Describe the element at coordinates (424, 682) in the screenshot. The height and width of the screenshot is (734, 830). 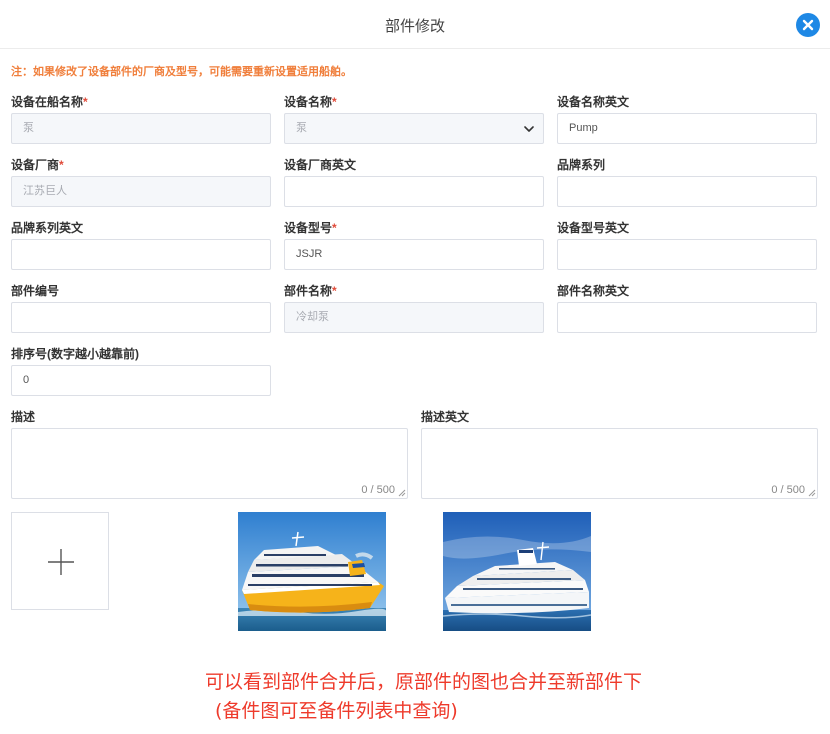
I see `annotation-line-1: 可以看到部件合并后，原部件的图也合并至新部件下` at that location.